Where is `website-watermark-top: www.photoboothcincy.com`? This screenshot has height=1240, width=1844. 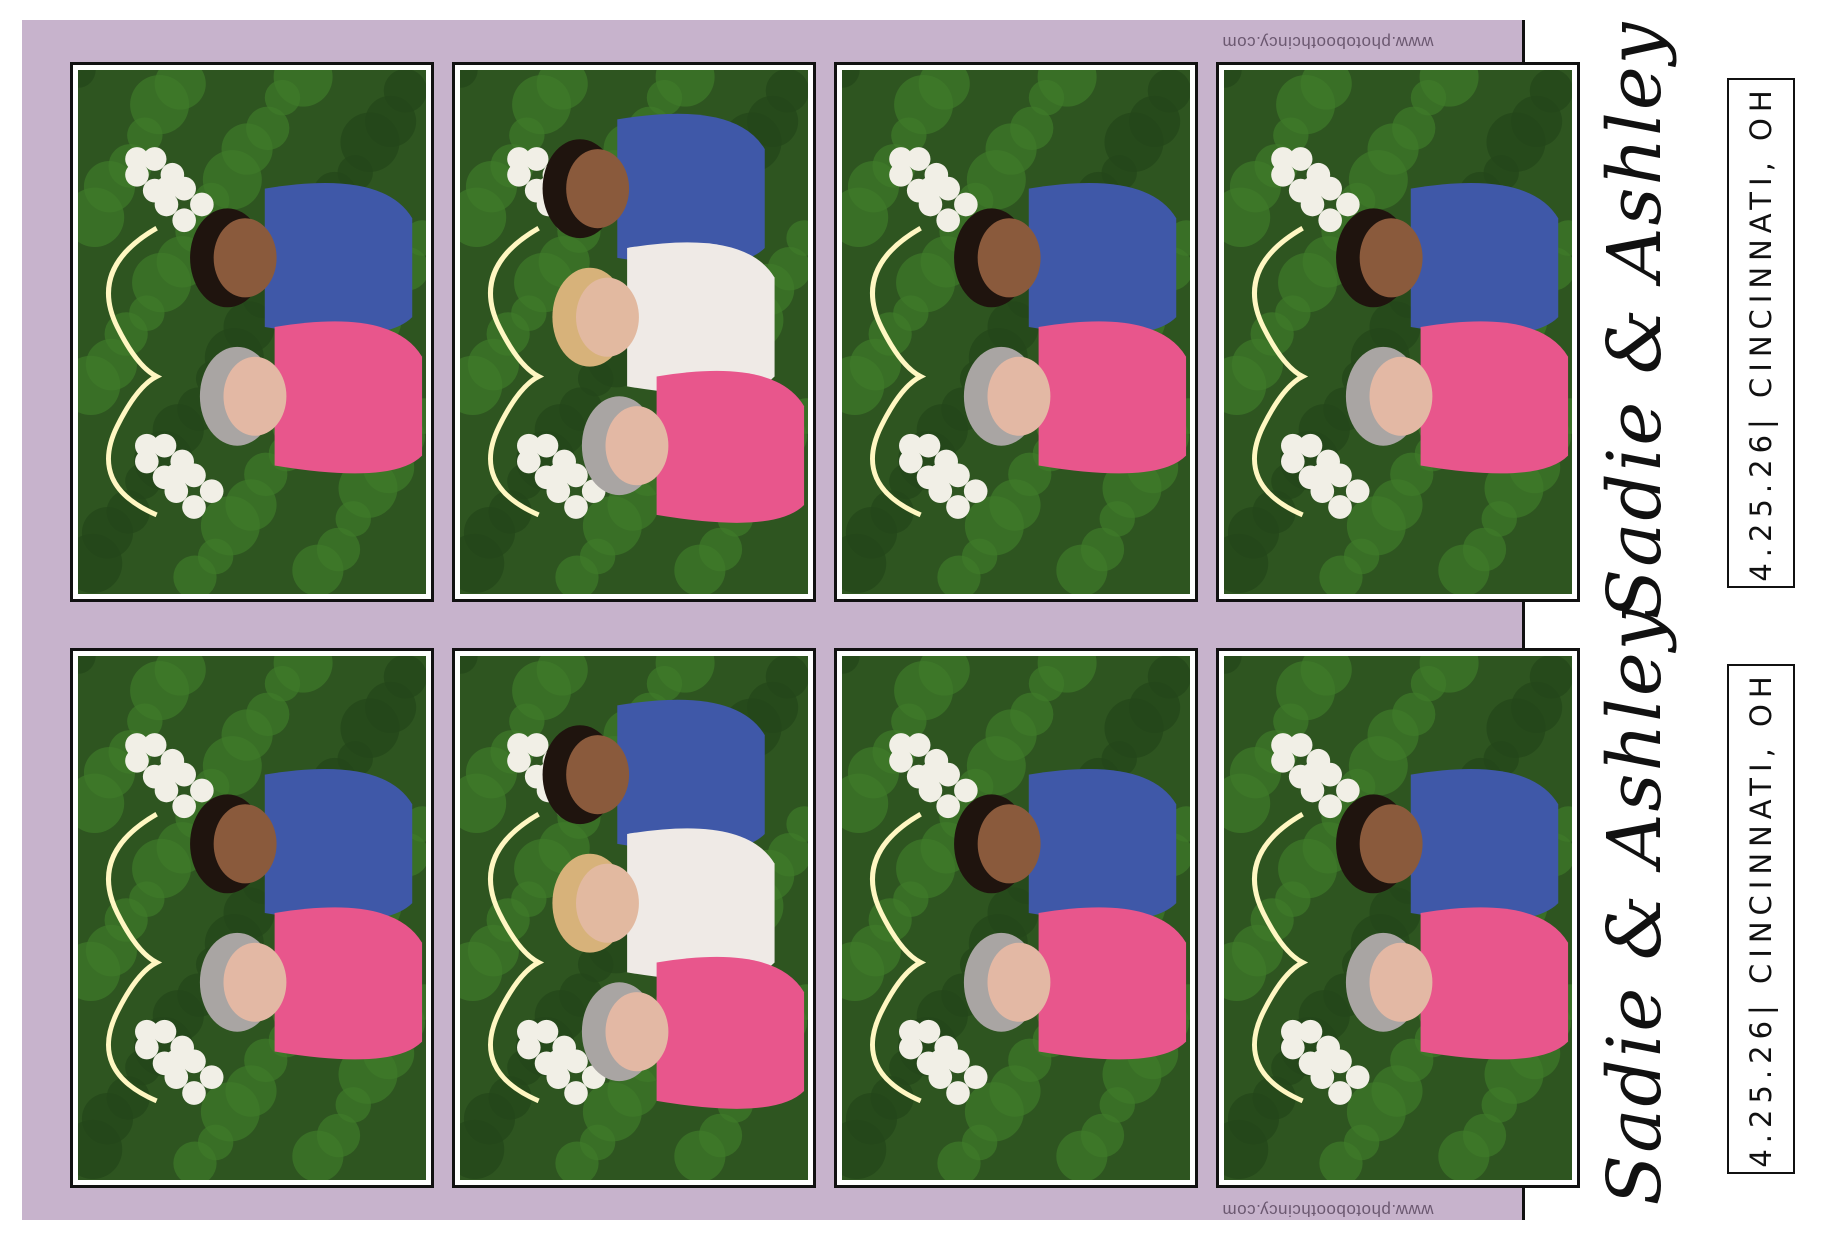
website-watermark-top: www.photoboothcincy.com is located at coordinates (1328, 42).